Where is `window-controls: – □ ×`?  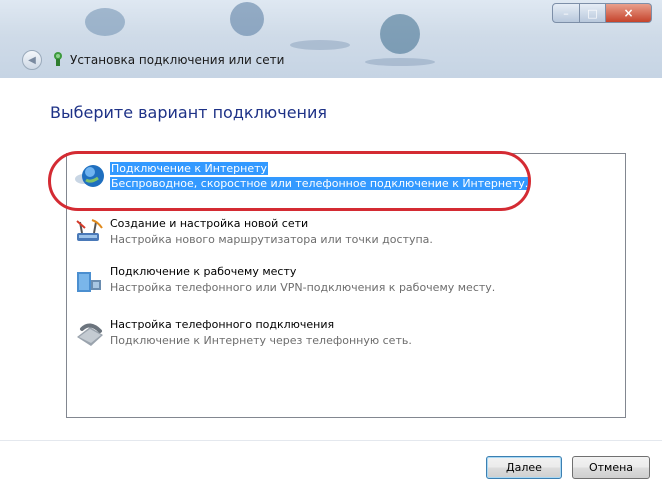 window-controls: – □ × is located at coordinates (602, 13).